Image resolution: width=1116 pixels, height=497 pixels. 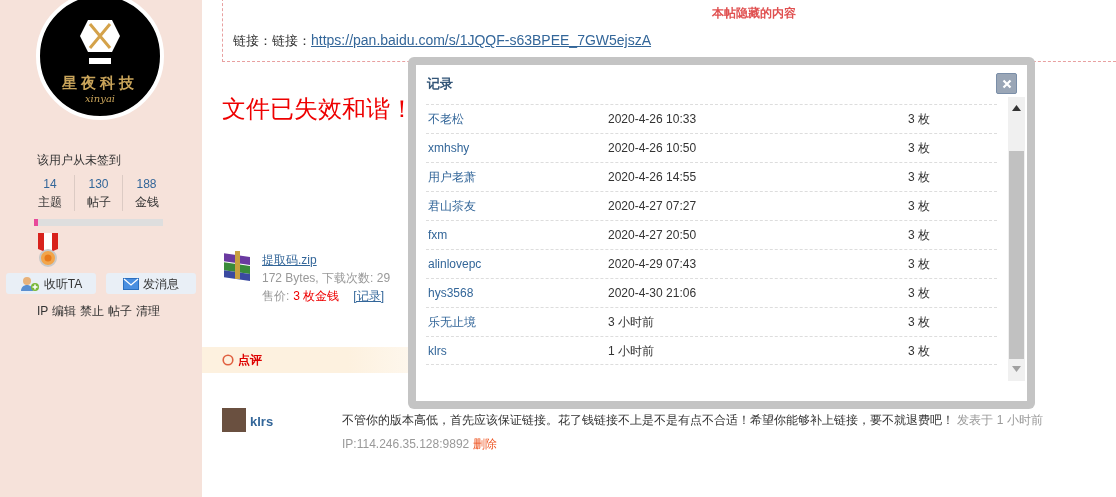 I want to click on admin-link: 清理, so click(x=148, y=311).